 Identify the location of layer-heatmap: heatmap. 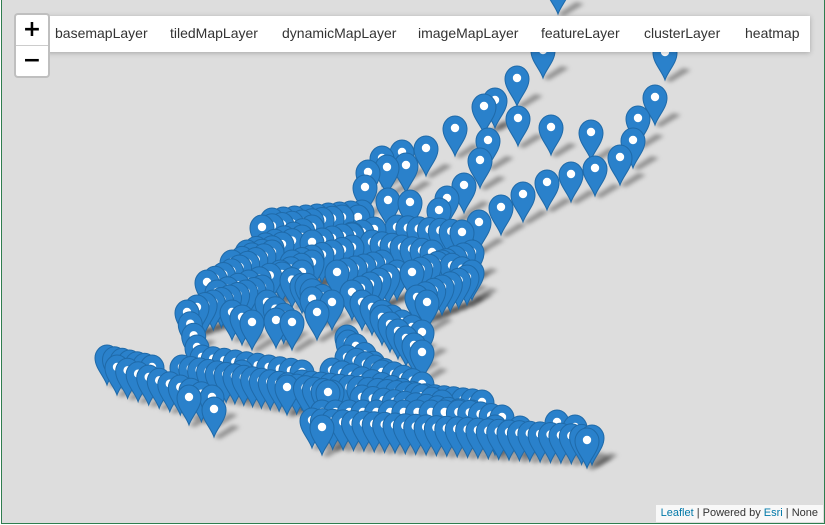
(772, 34).